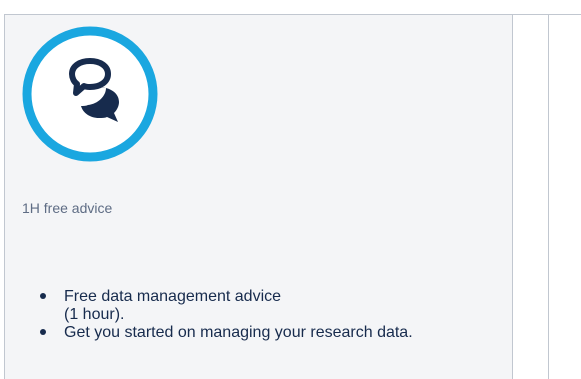  Describe the element at coordinates (226, 306) in the screenshot. I see `bullet-item: Free data management advice (1 hour).` at that location.